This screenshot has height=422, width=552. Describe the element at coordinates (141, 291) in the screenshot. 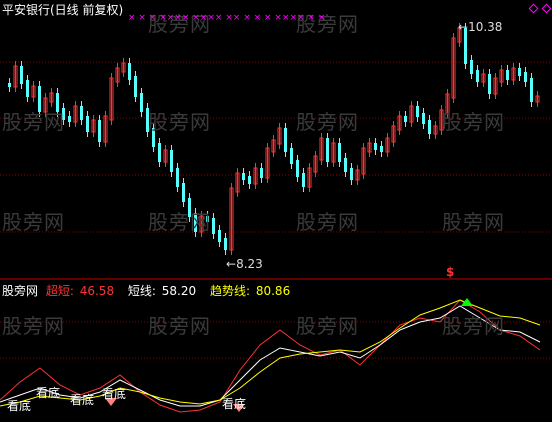

I see `short-label: 短线:` at that location.